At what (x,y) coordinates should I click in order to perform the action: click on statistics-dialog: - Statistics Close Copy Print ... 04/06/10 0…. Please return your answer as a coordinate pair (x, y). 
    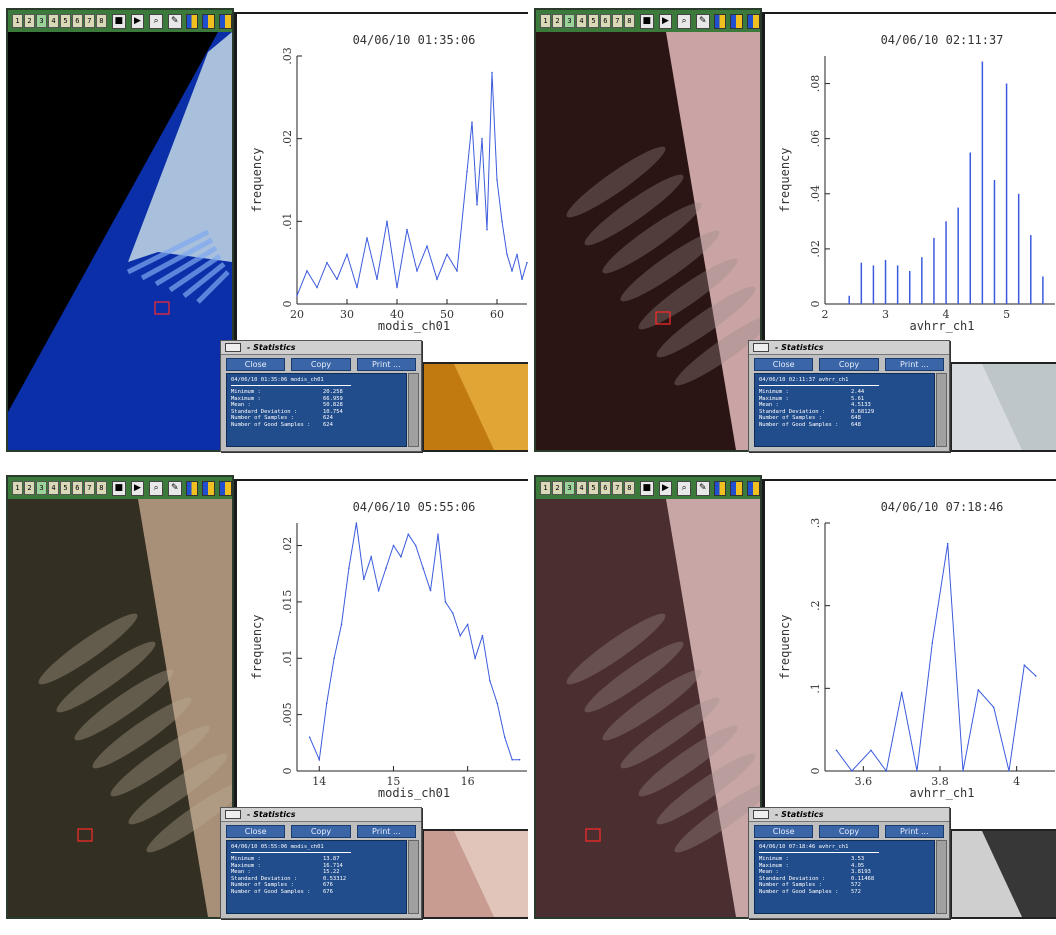
    Looking at the image, I should click on (849, 863).